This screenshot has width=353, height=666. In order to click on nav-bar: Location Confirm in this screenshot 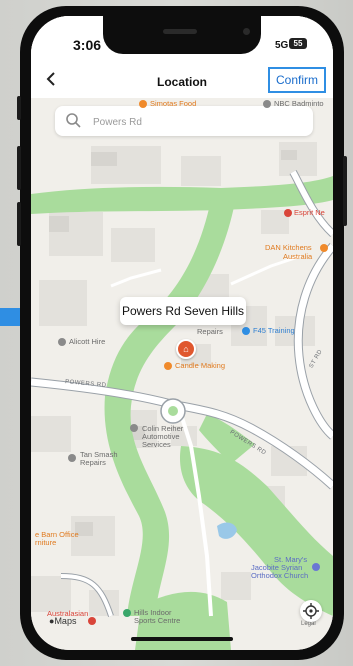, I will do `click(182, 82)`.